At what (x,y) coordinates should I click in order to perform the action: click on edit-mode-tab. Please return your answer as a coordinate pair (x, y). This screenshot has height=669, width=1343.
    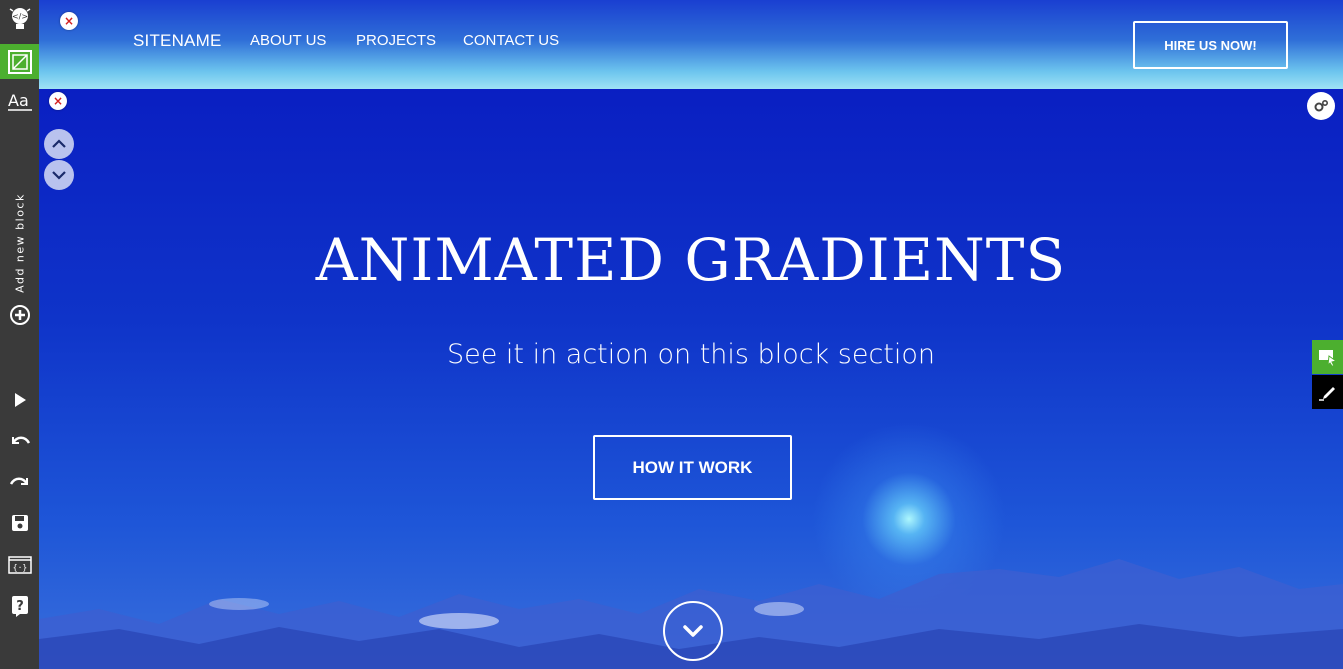
    Looking at the image, I should click on (1327, 357).